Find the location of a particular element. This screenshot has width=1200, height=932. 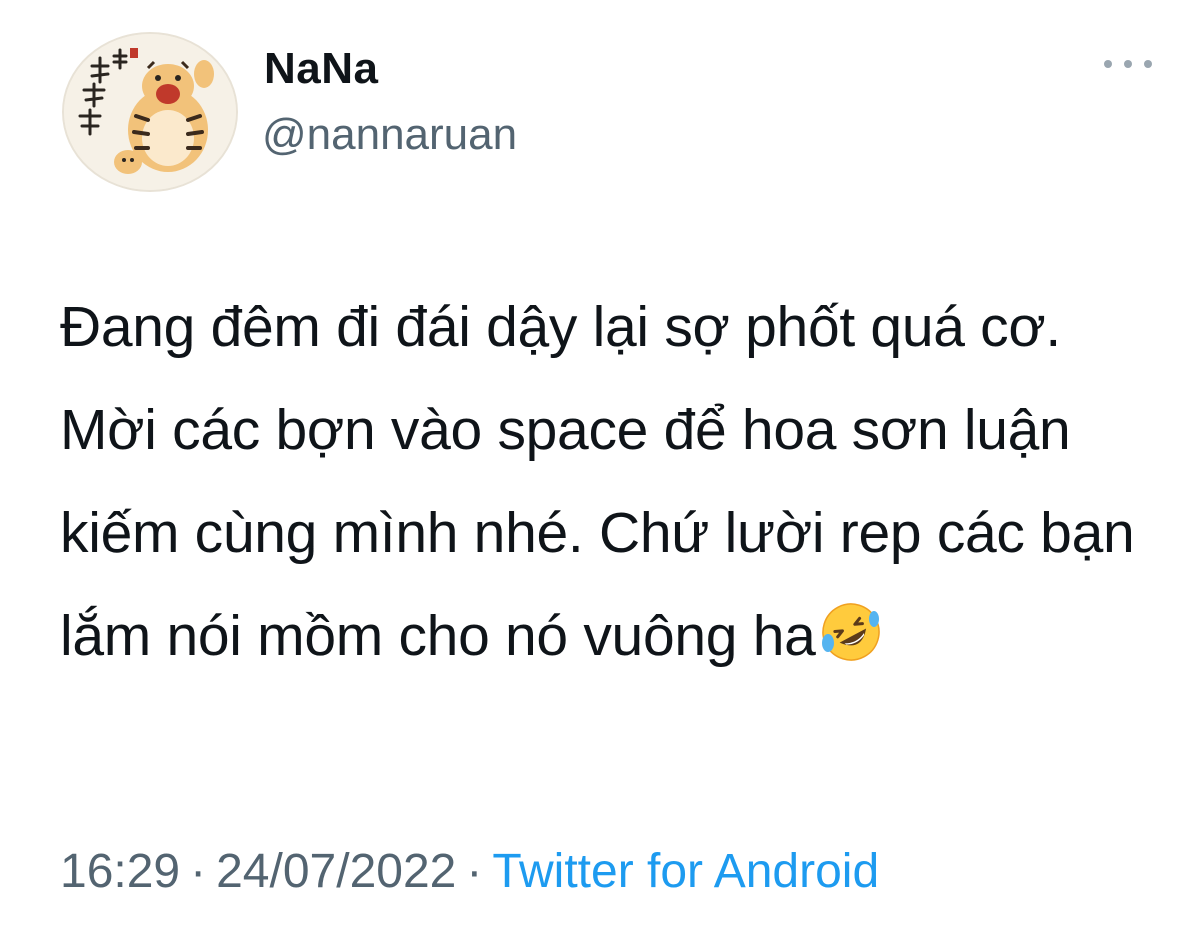

tweet-date: 24/07/2022 is located at coordinates (336, 871).